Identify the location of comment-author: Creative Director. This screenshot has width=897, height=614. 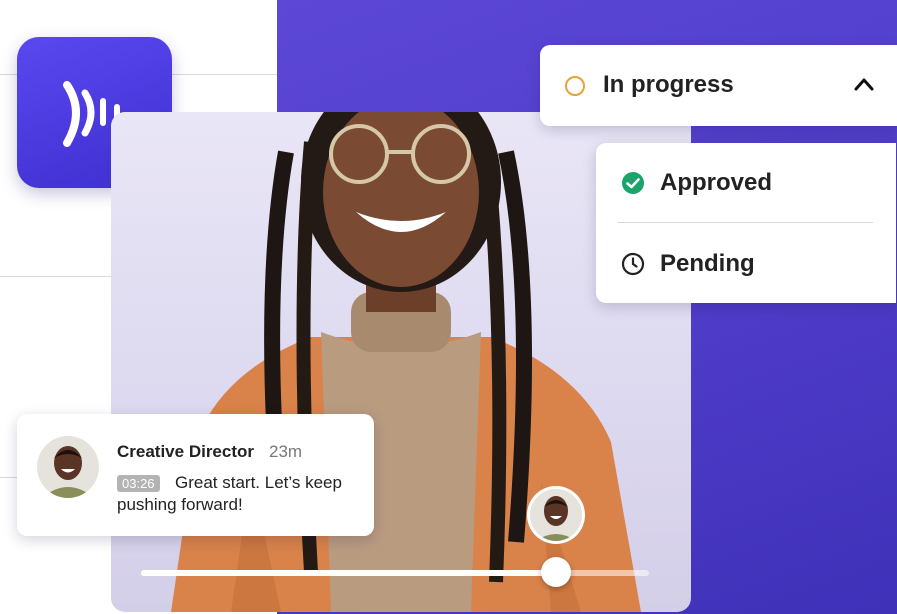
(186, 451).